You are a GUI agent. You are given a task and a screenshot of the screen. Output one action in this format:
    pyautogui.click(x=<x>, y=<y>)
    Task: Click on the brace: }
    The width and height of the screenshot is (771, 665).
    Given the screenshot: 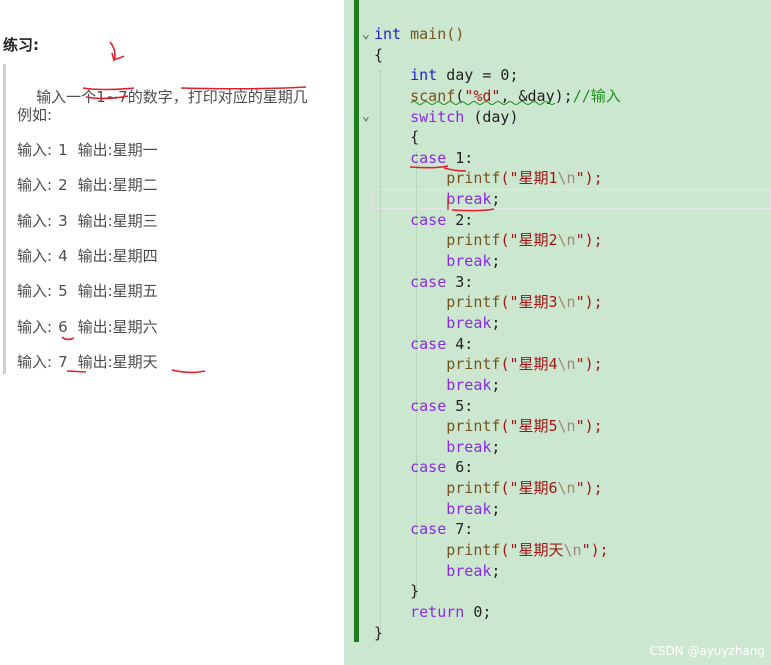 What is the action you would take?
    pyautogui.click(x=415, y=591)
    